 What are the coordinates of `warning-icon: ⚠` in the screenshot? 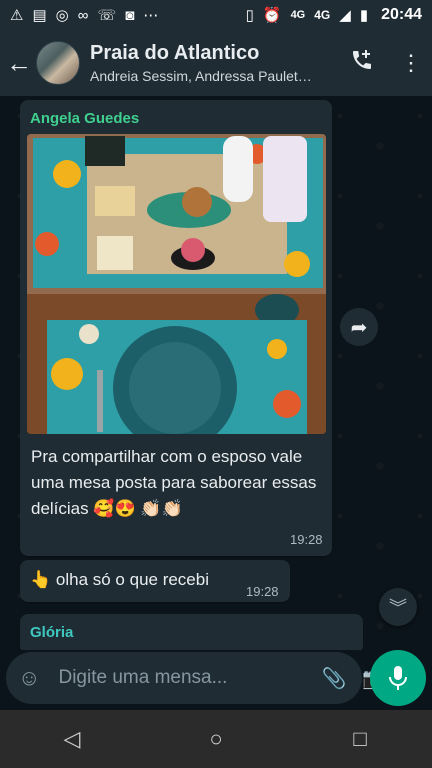 It's located at (17, 15).